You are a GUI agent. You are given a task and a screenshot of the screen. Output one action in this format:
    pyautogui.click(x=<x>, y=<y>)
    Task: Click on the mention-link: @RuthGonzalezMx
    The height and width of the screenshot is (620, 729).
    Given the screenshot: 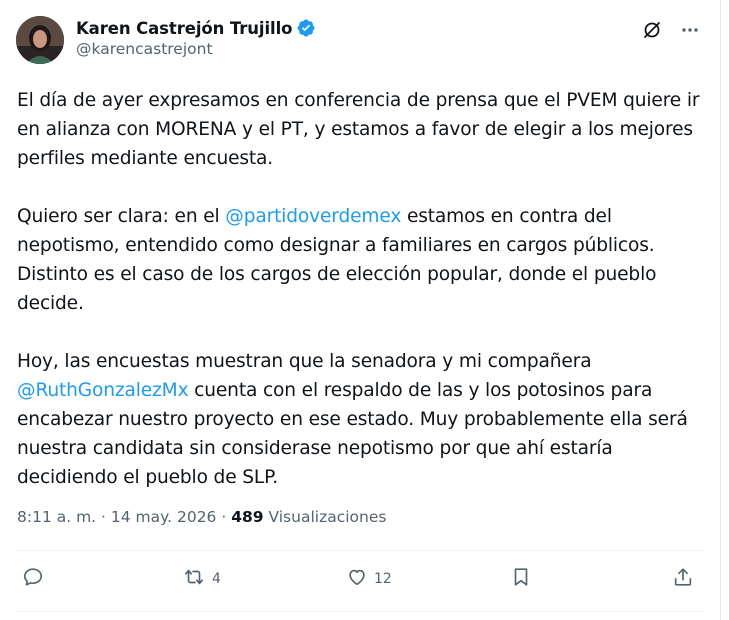 What is the action you would take?
    pyautogui.click(x=103, y=390)
    